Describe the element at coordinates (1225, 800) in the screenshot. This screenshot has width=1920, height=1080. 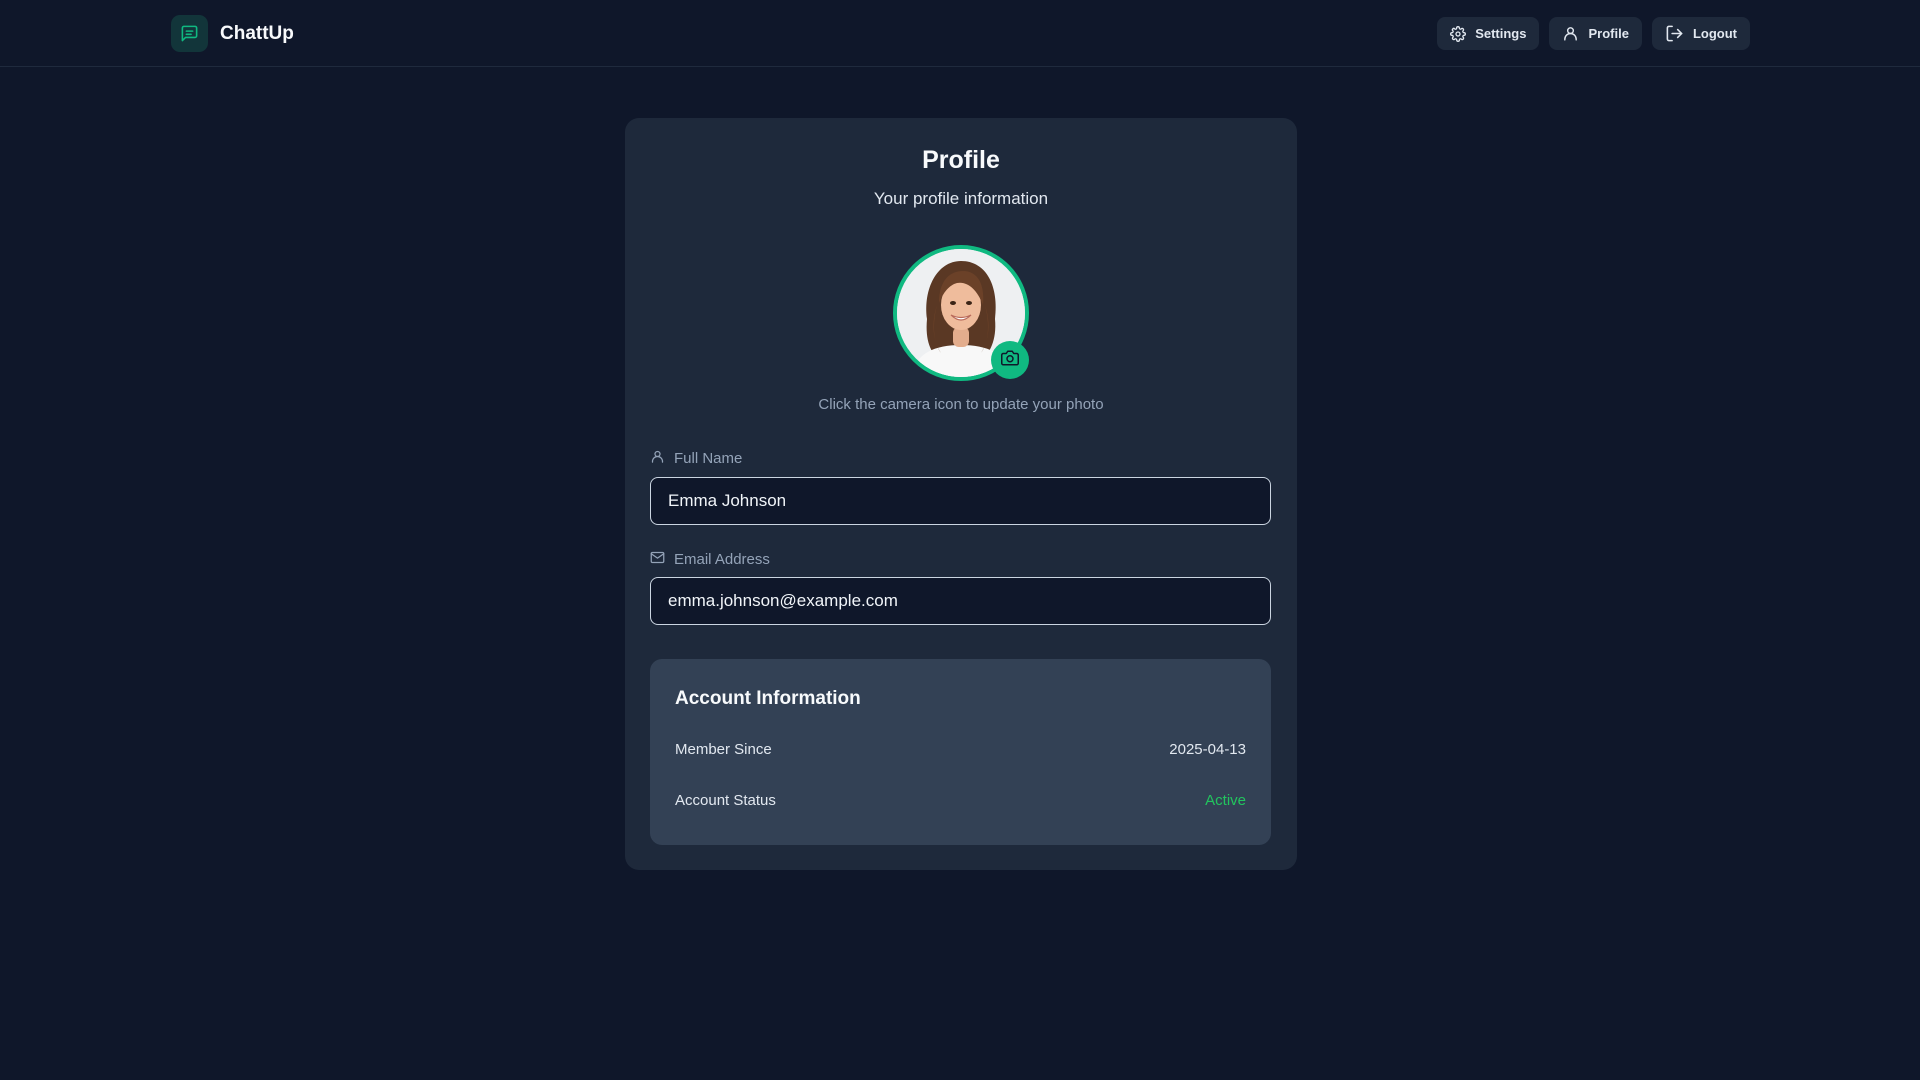
I see `status-badge: Active` at that location.